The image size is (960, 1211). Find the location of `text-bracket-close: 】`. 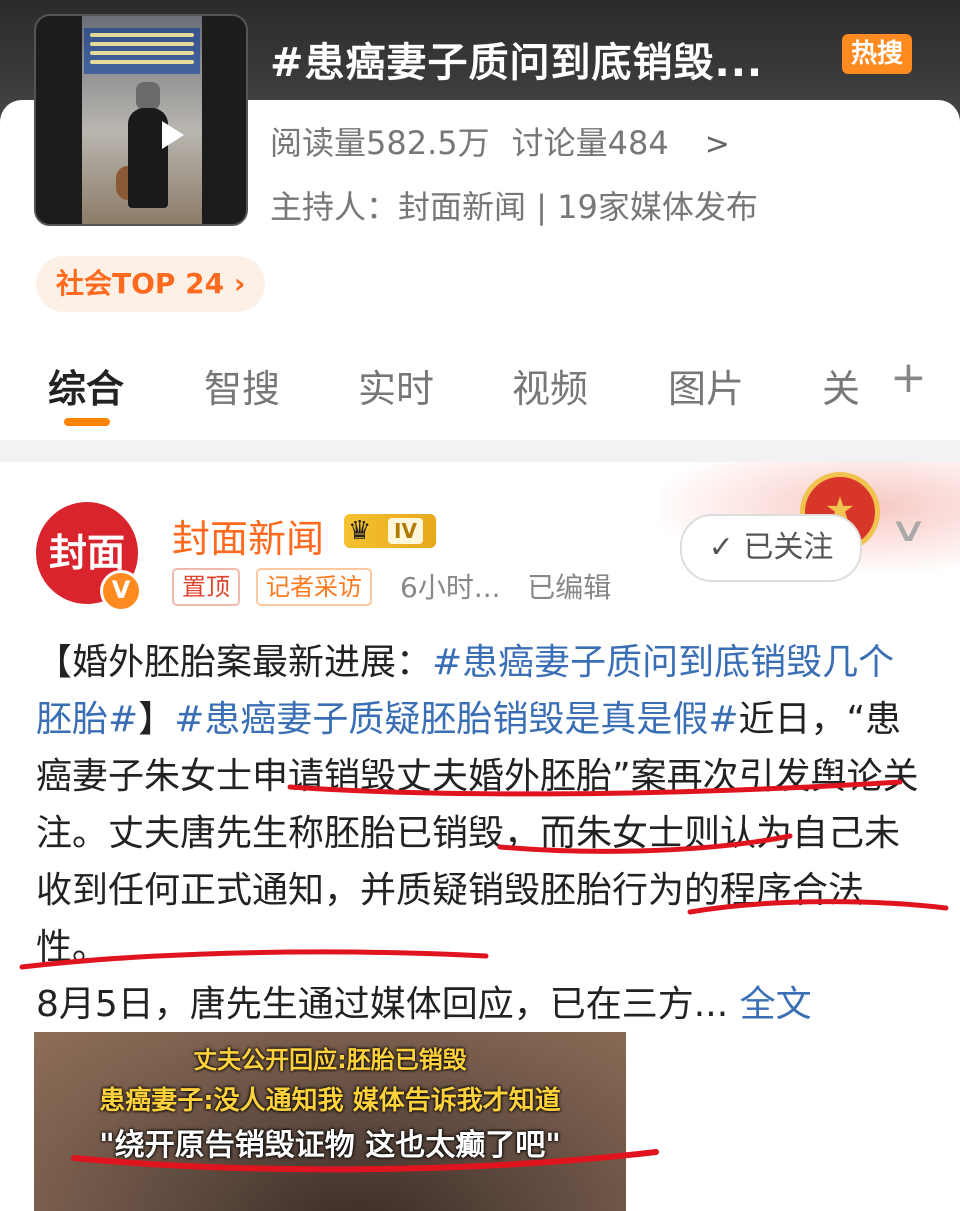

text-bracket-close: 】 is located at coordinates (156, 719).